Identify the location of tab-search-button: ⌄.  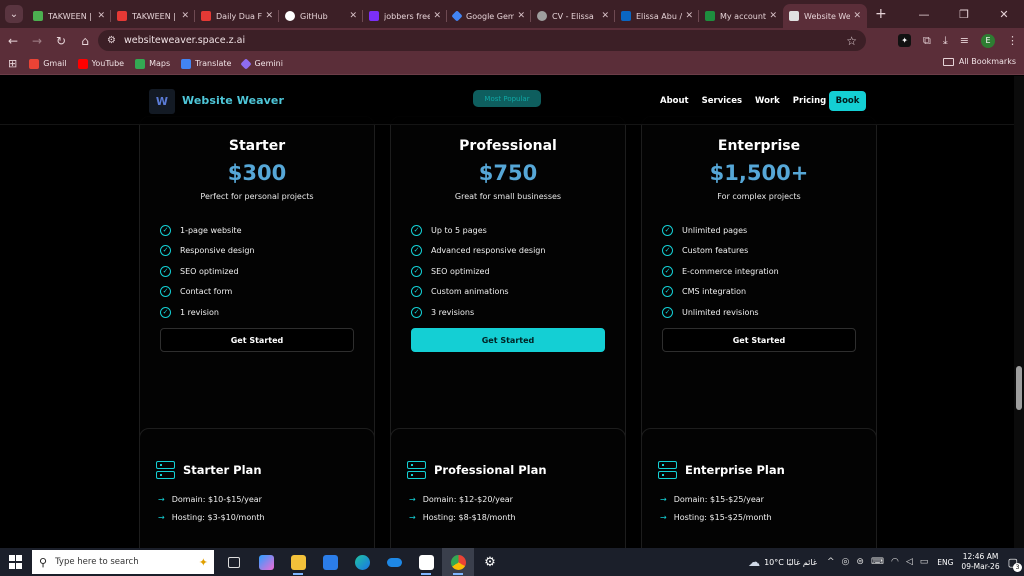
(14, 14).